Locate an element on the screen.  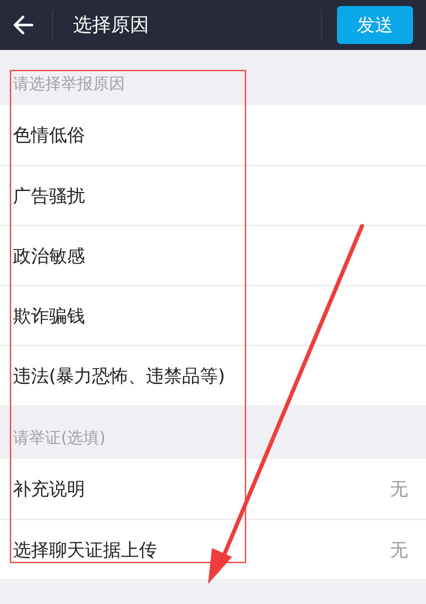
list-item: 政治敏感 is located at coordinates (213, 255).